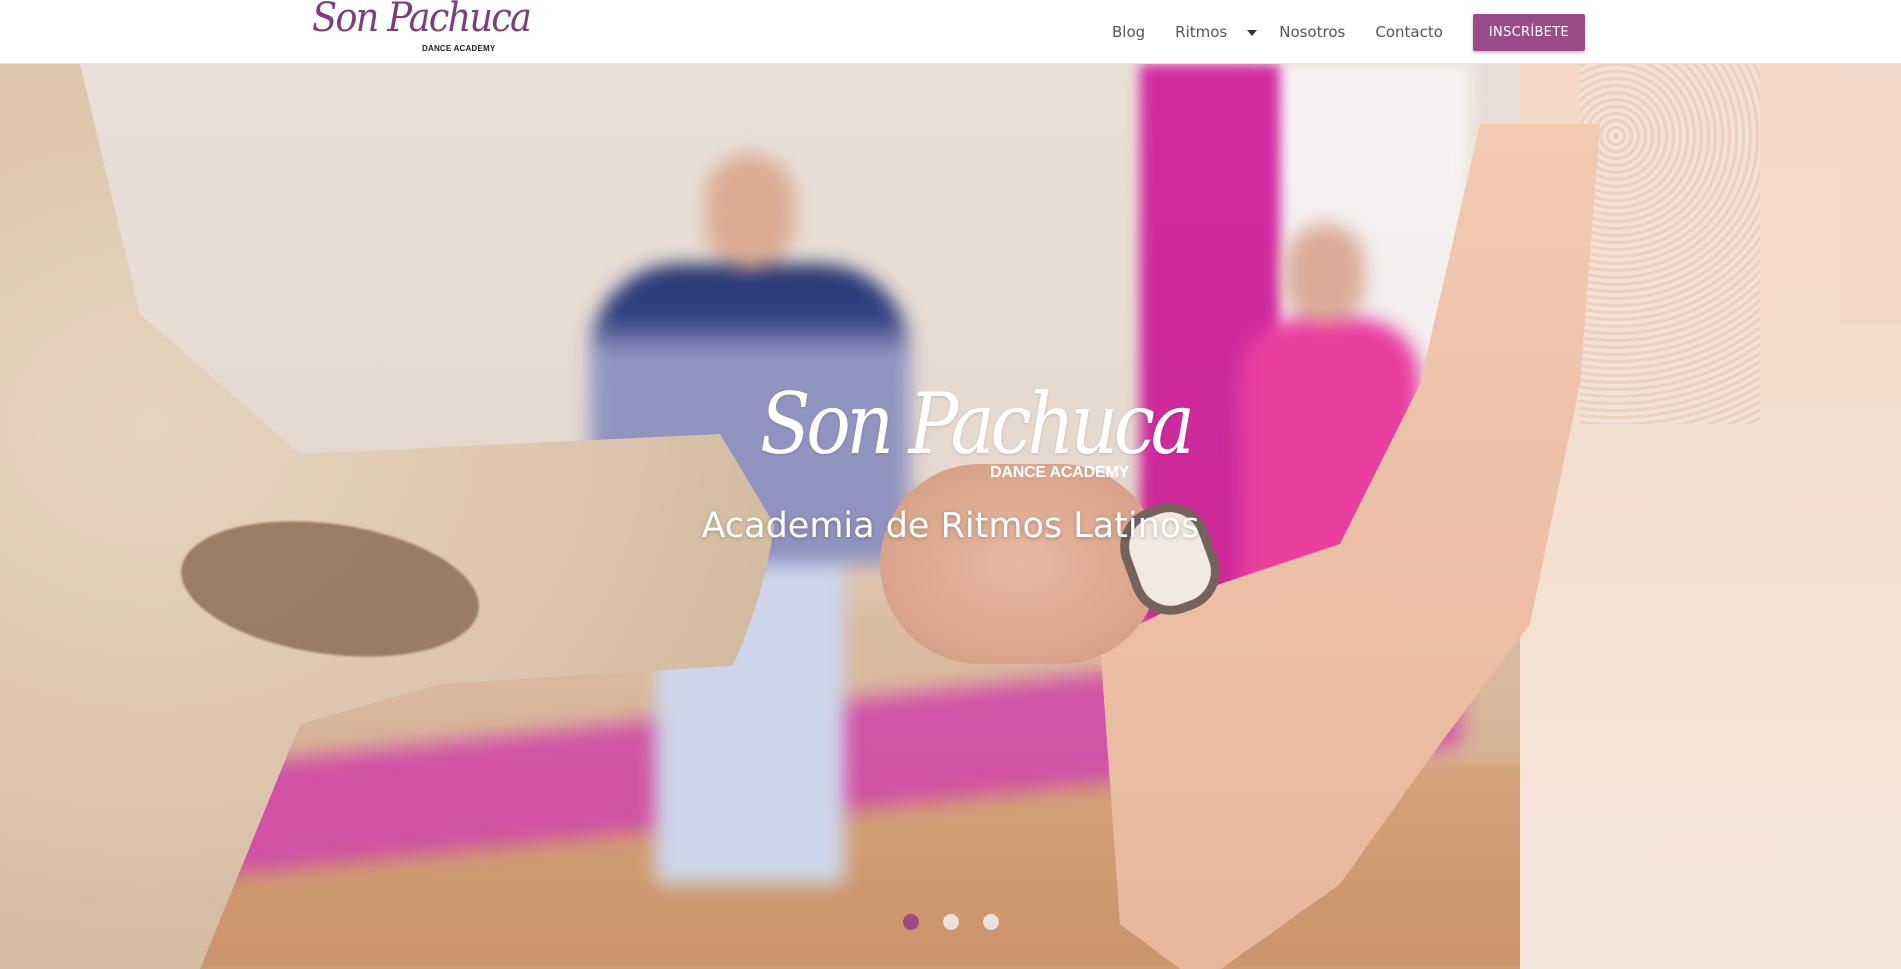  I want to click on site-logo: Son Pachuca DANCE ACADEMY, so click(422, 28).